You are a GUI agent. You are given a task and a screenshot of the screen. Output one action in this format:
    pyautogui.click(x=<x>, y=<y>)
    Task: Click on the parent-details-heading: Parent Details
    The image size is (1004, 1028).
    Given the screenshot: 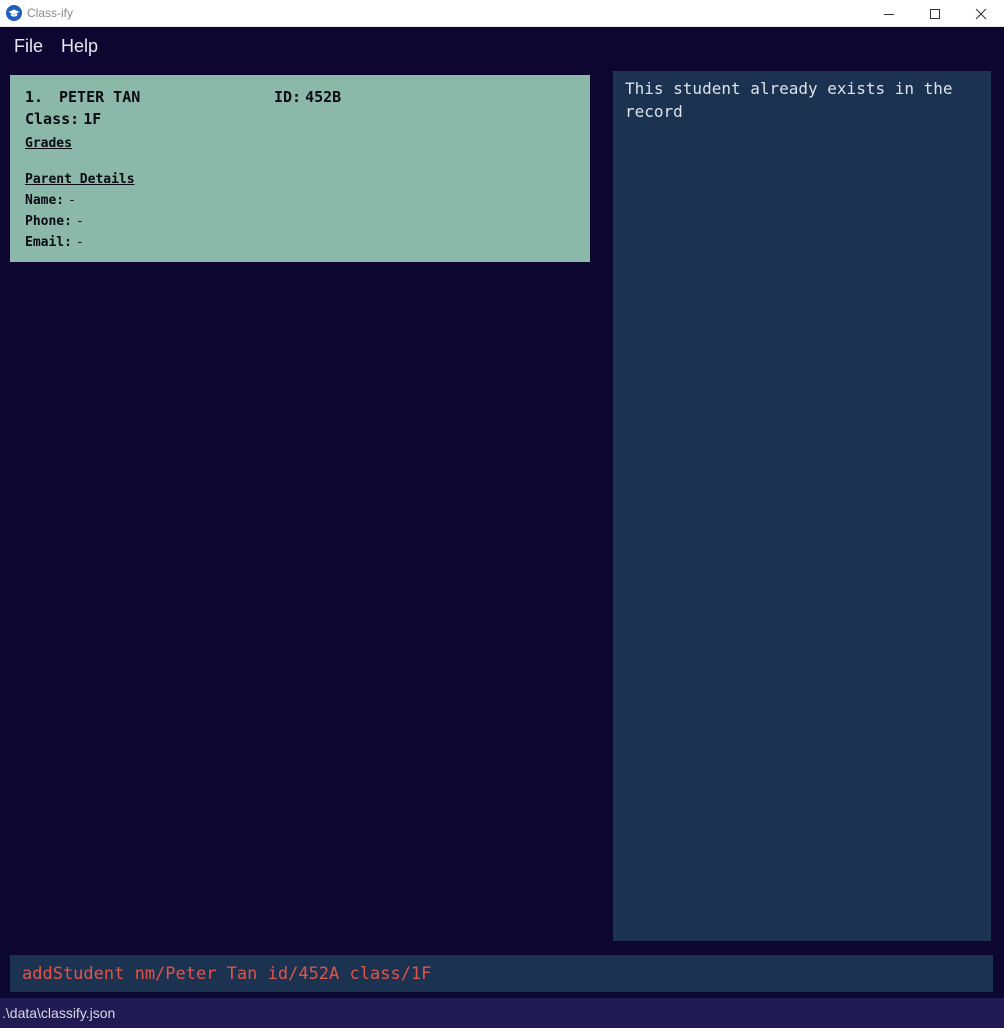 What is the action you would take?
    pyautogui.click(x=80, y=179)
    